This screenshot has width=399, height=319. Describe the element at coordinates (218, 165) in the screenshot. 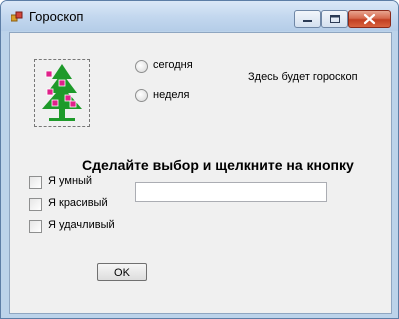

I see `instruction-heading: Сделайте выбор и щелкните на кнопку` at that location.